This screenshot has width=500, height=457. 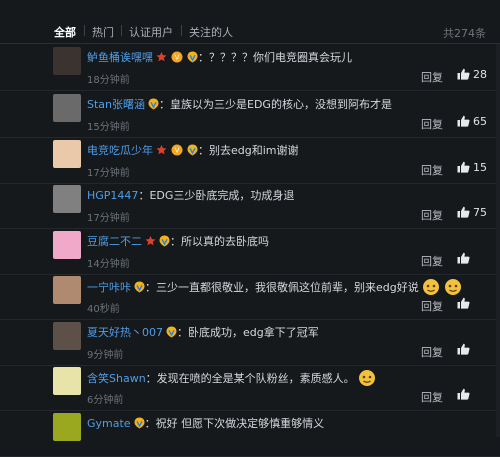 What do you see at coordinates (464, 33) in the screenshot?
I see `comment-total-count: 共274条` at bounding box center [464, 33].